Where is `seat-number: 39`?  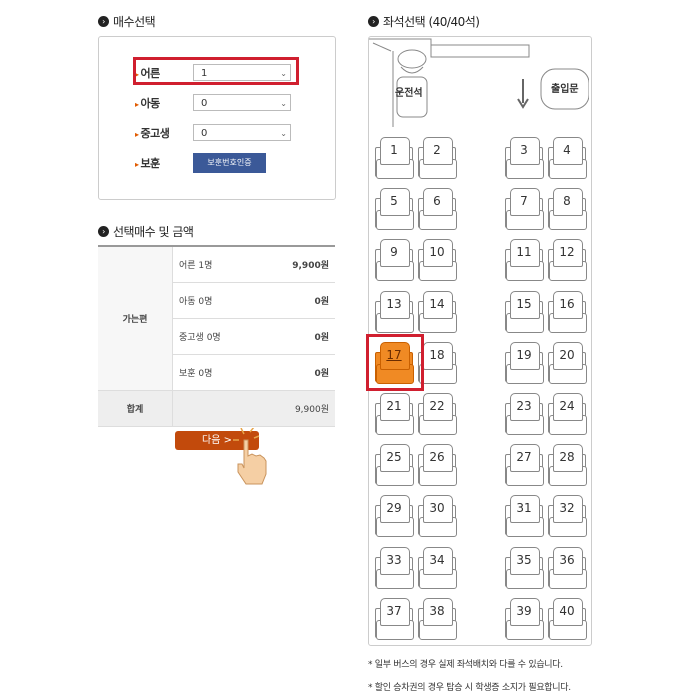
seat-number: 39 is located at coordinates (524, 610).